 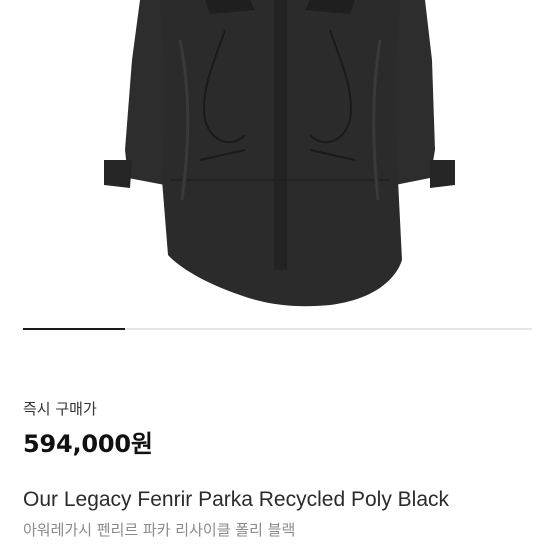 What do you see at coordinates (159, 530) in the screenshot?
I see `product-title-ko: 아워레가시 펜리르 파카 리사이클 폴리 블랙` at bounding box center [159, 530].